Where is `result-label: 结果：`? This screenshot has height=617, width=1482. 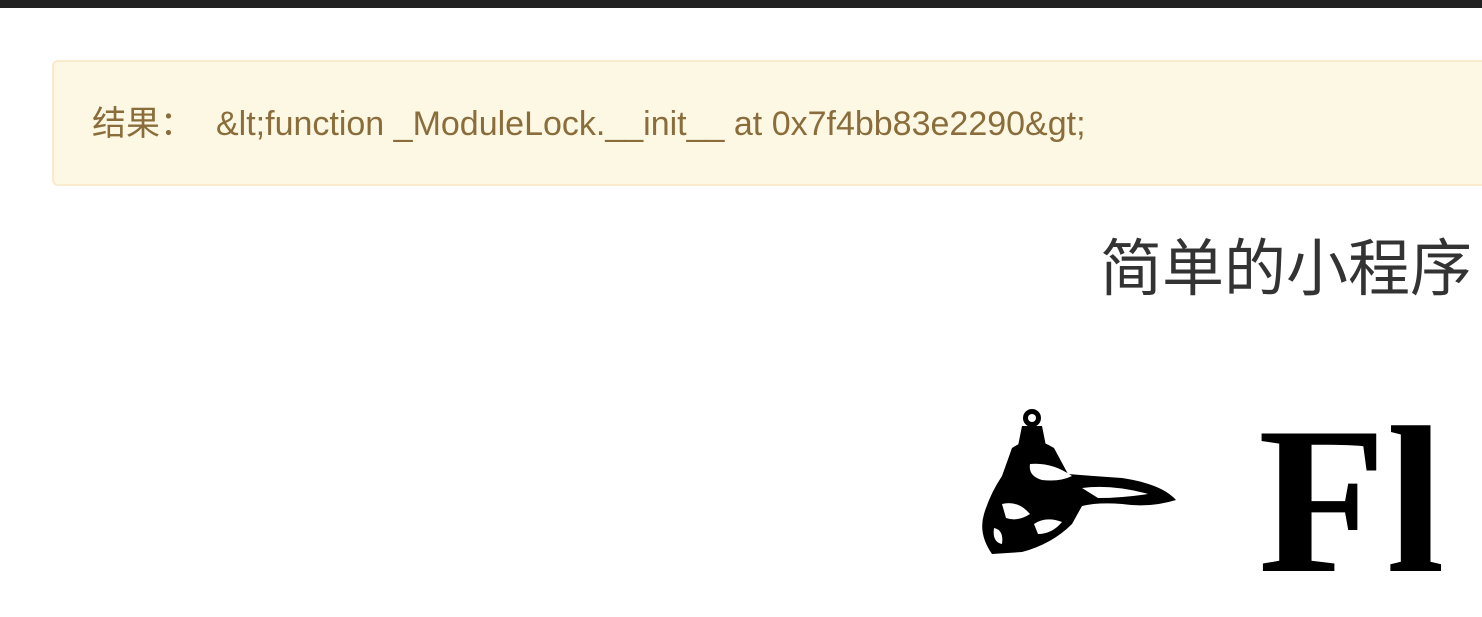
result-label: 结果： is located at coordinates (143, 124).